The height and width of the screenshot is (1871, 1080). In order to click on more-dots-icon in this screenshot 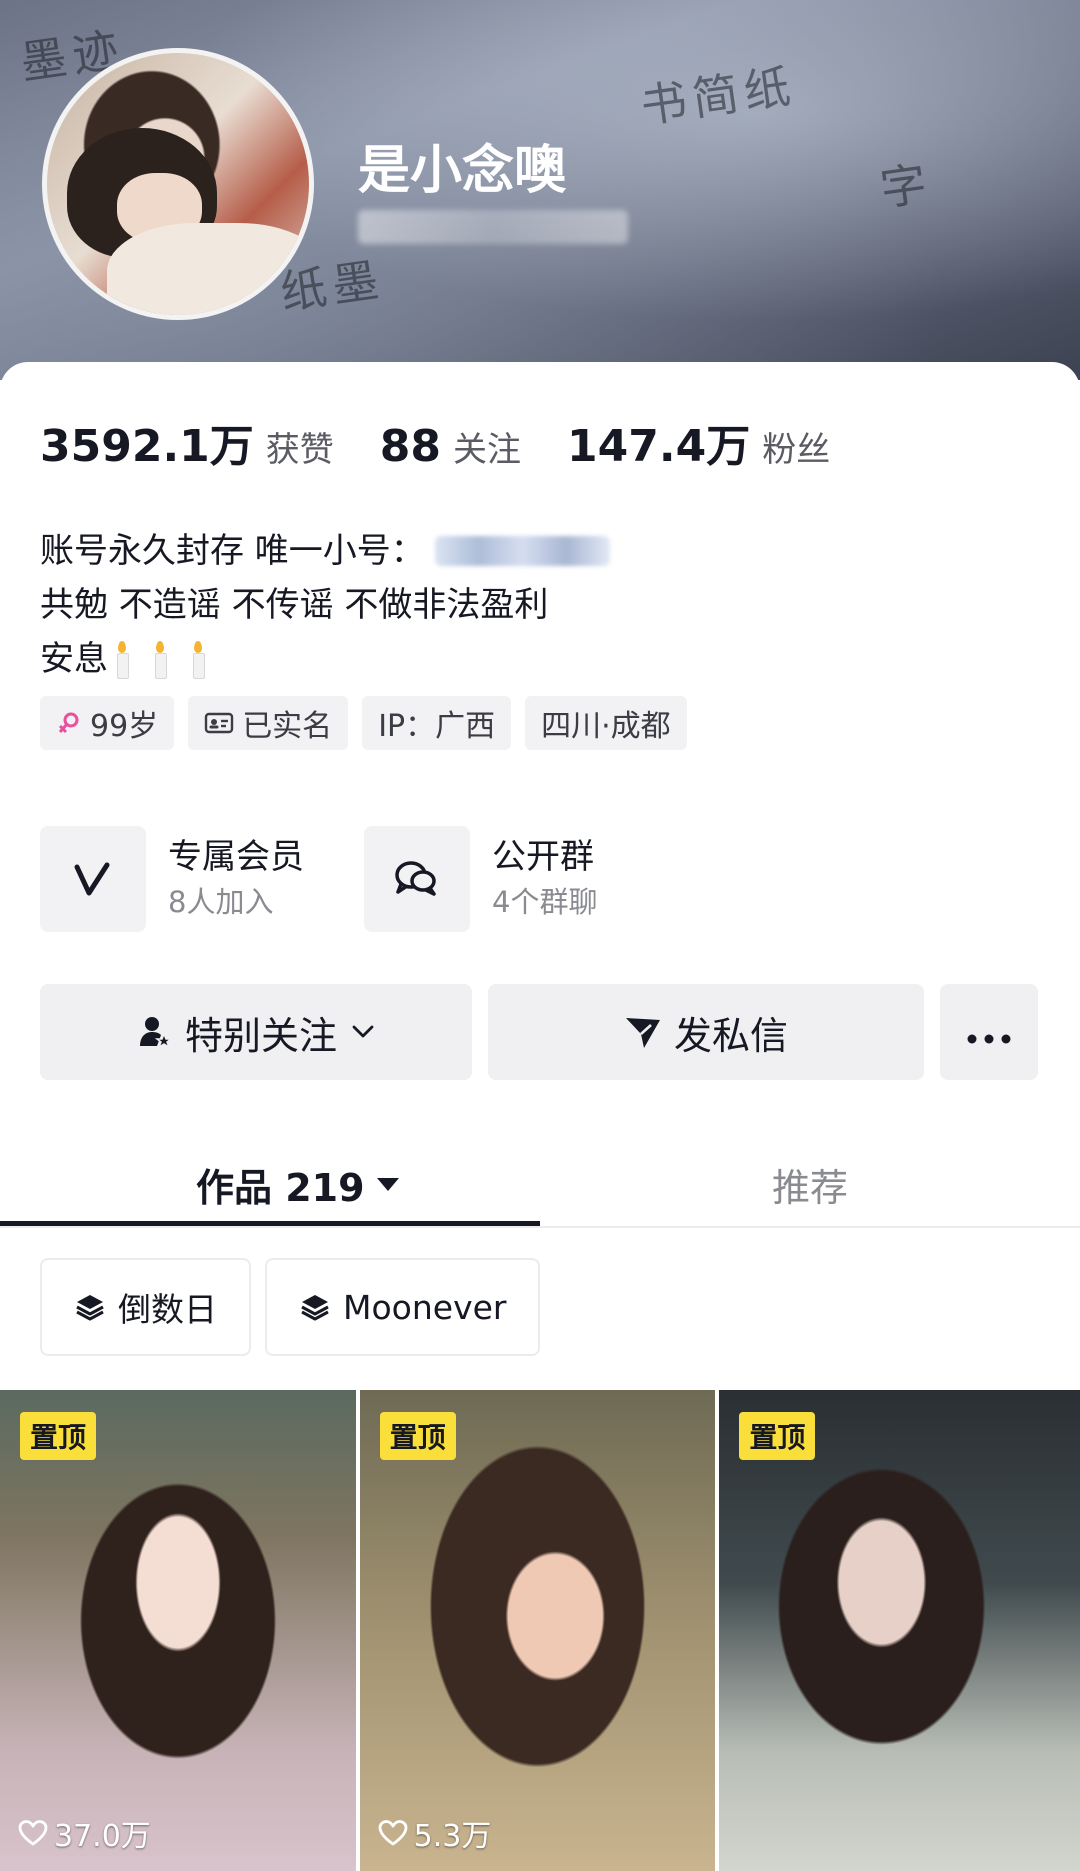, I will do `click(989, 1032)`.